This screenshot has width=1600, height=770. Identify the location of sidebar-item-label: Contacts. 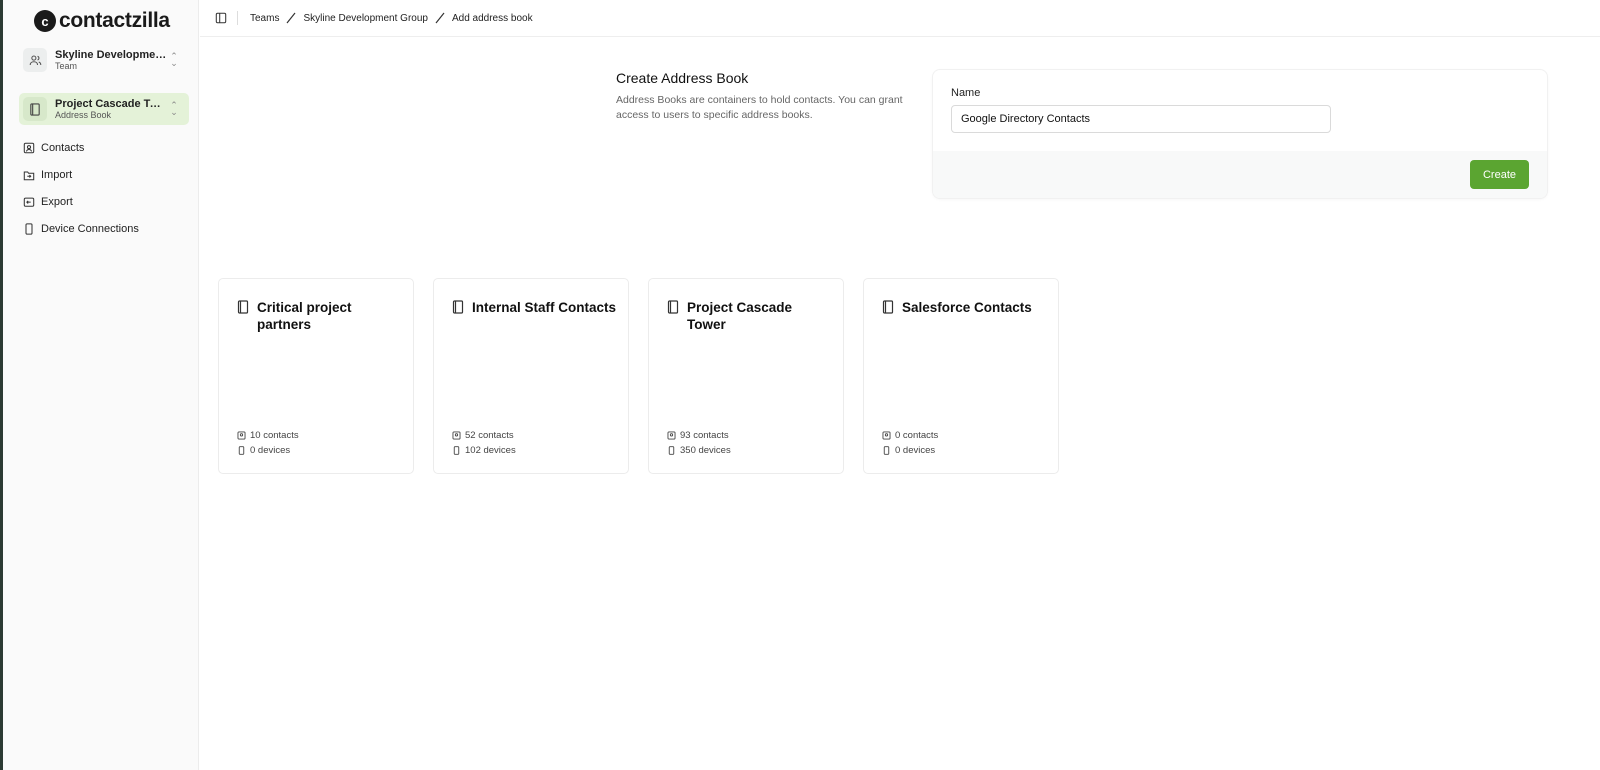
(63, 147).